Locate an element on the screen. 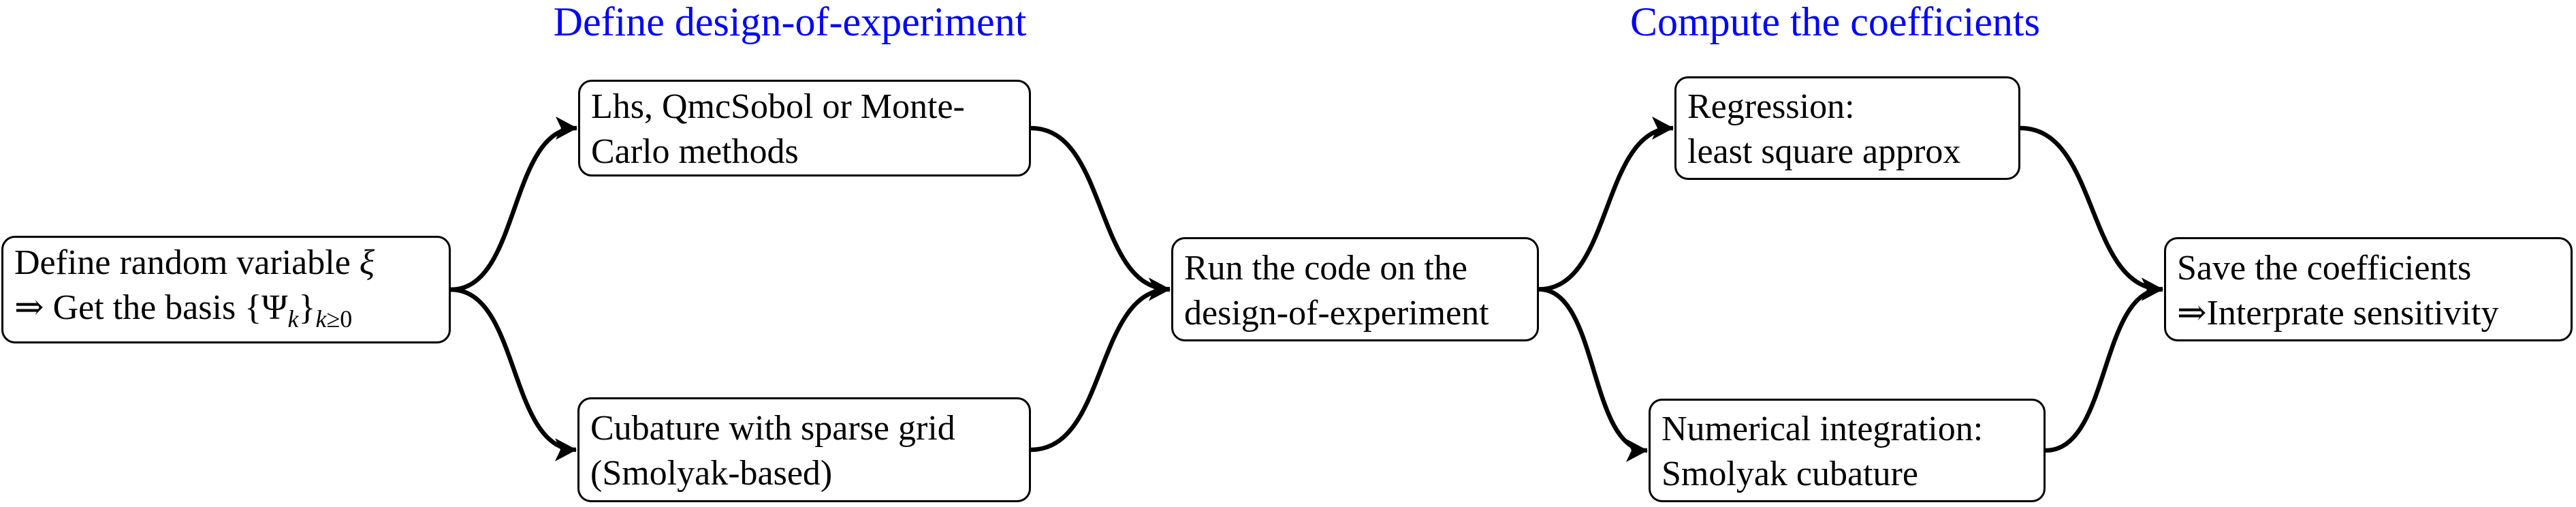 This screenshot has height=507, width=2576. node-line: Cubature with sparse grid is located at coordinates (772, 428).